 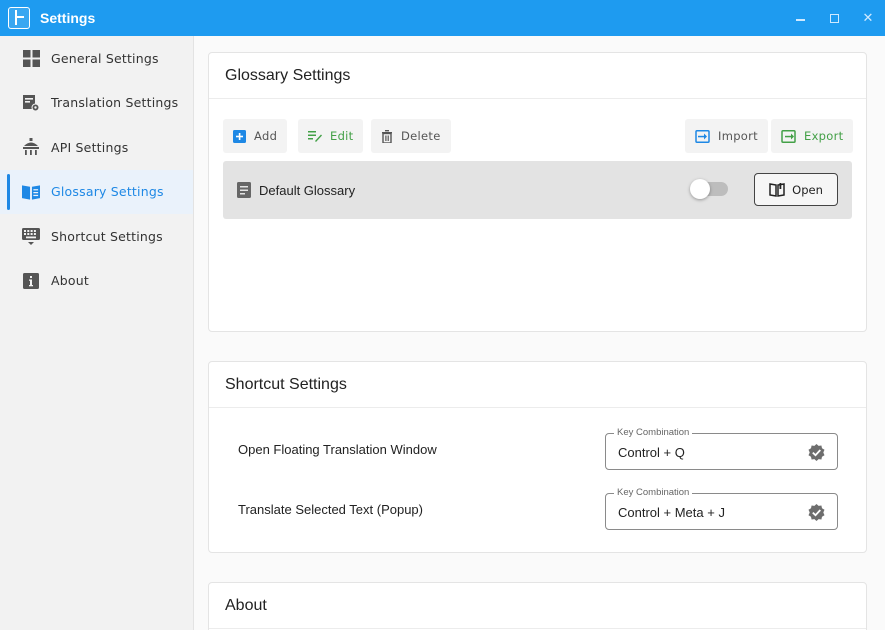 What do you see at coordinates (537, 76) in the screenshot?
I see `glossary-settings-title: Glossary Settings` at bounding box center [537, 76].